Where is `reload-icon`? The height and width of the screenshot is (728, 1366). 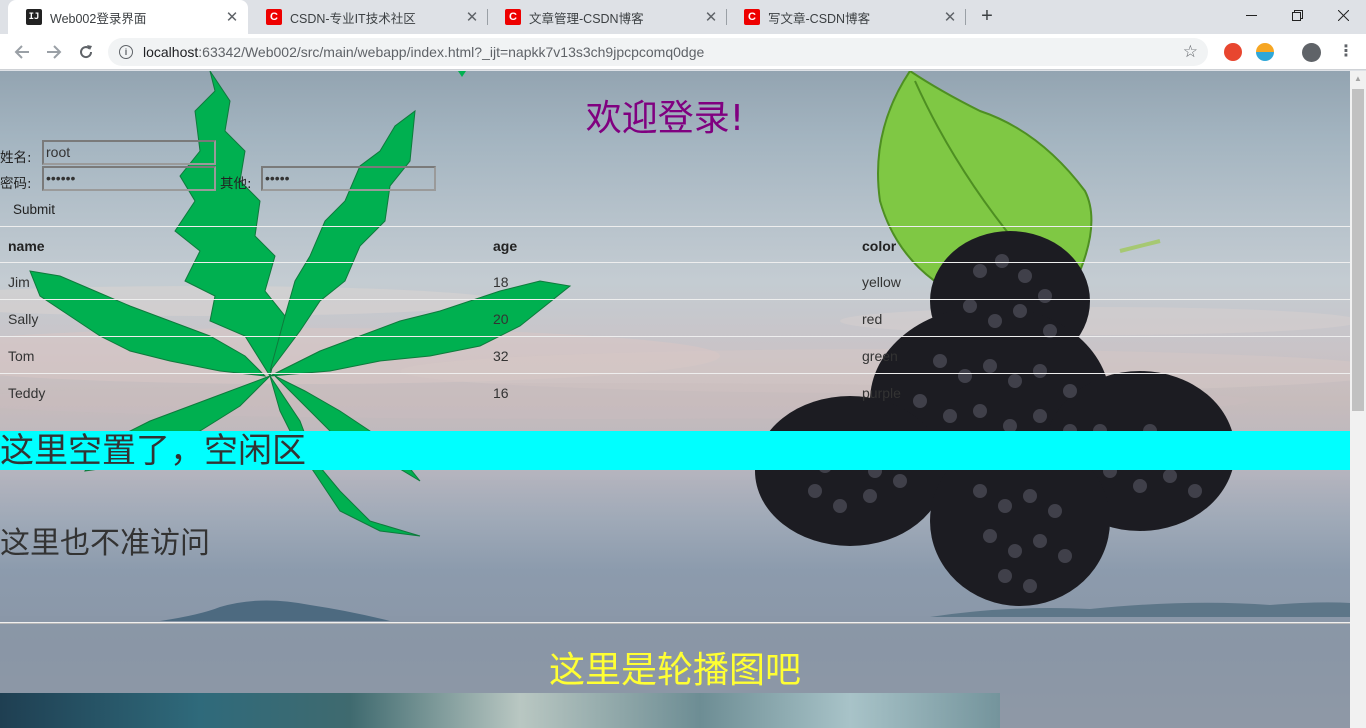
reload-icon is located at coordinates (86, 52).